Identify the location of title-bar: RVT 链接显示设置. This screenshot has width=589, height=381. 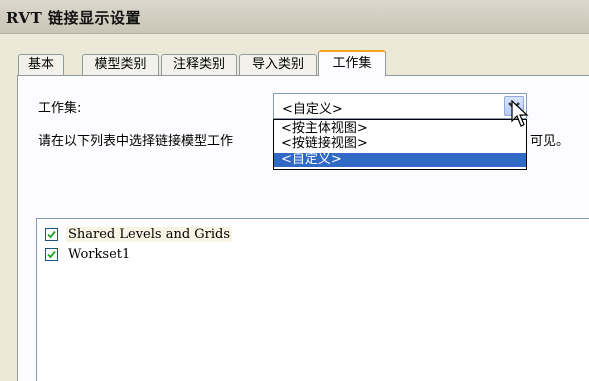
(294, 17).